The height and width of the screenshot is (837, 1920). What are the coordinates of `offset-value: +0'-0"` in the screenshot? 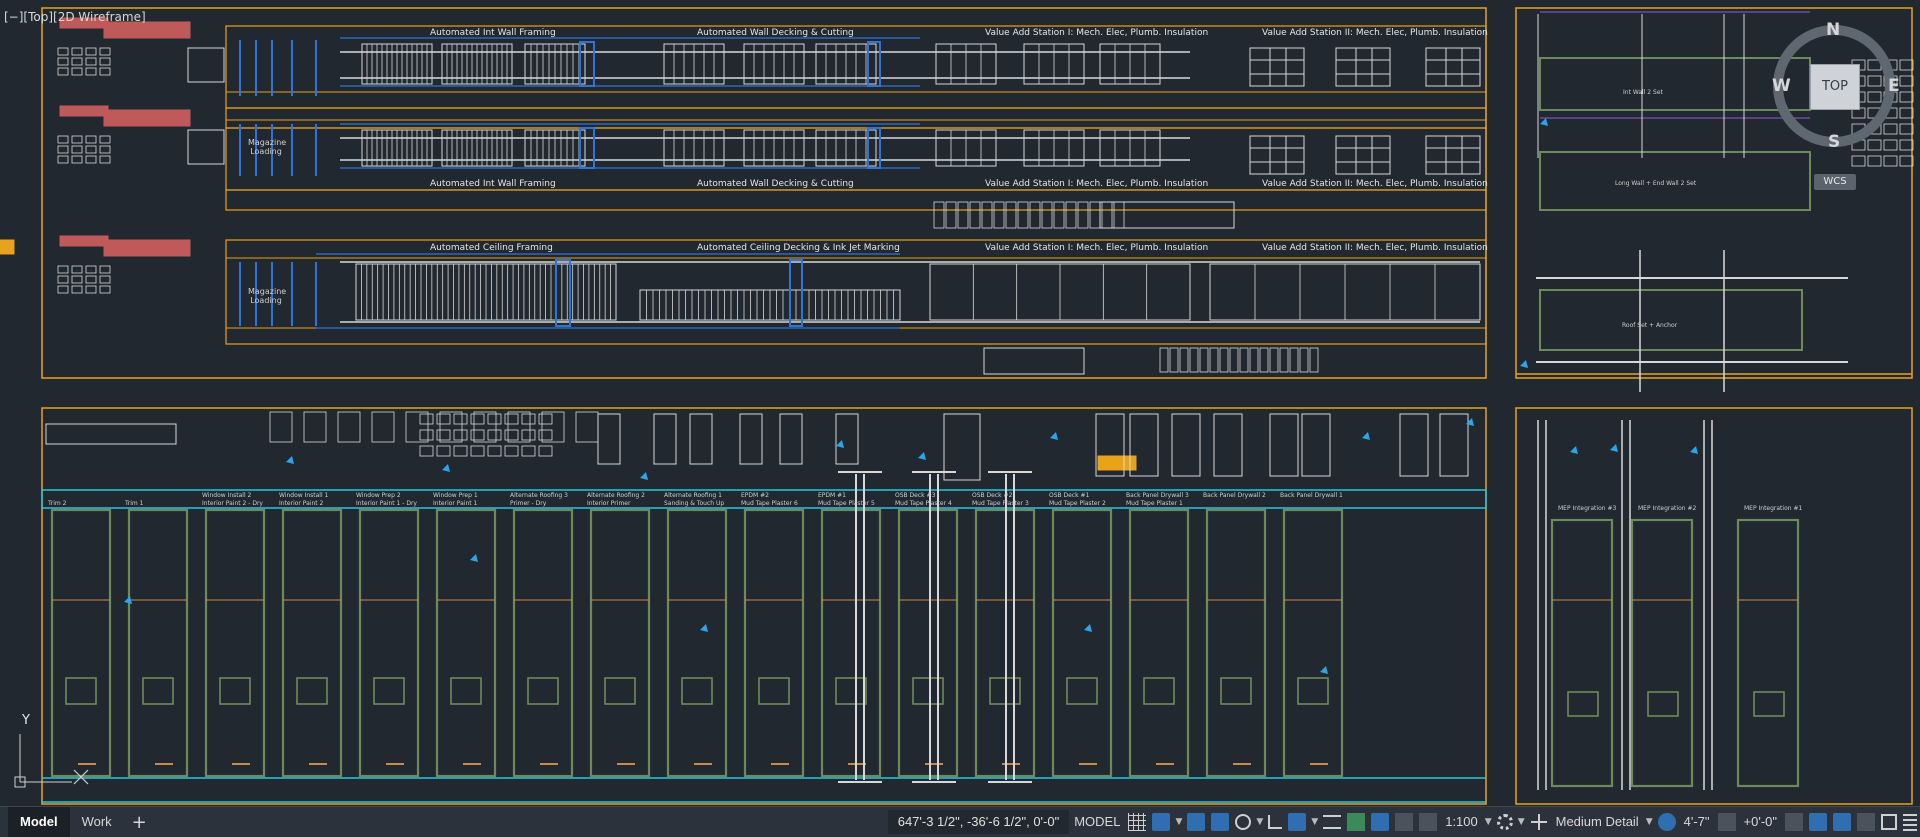 It's located at (1760, 822).